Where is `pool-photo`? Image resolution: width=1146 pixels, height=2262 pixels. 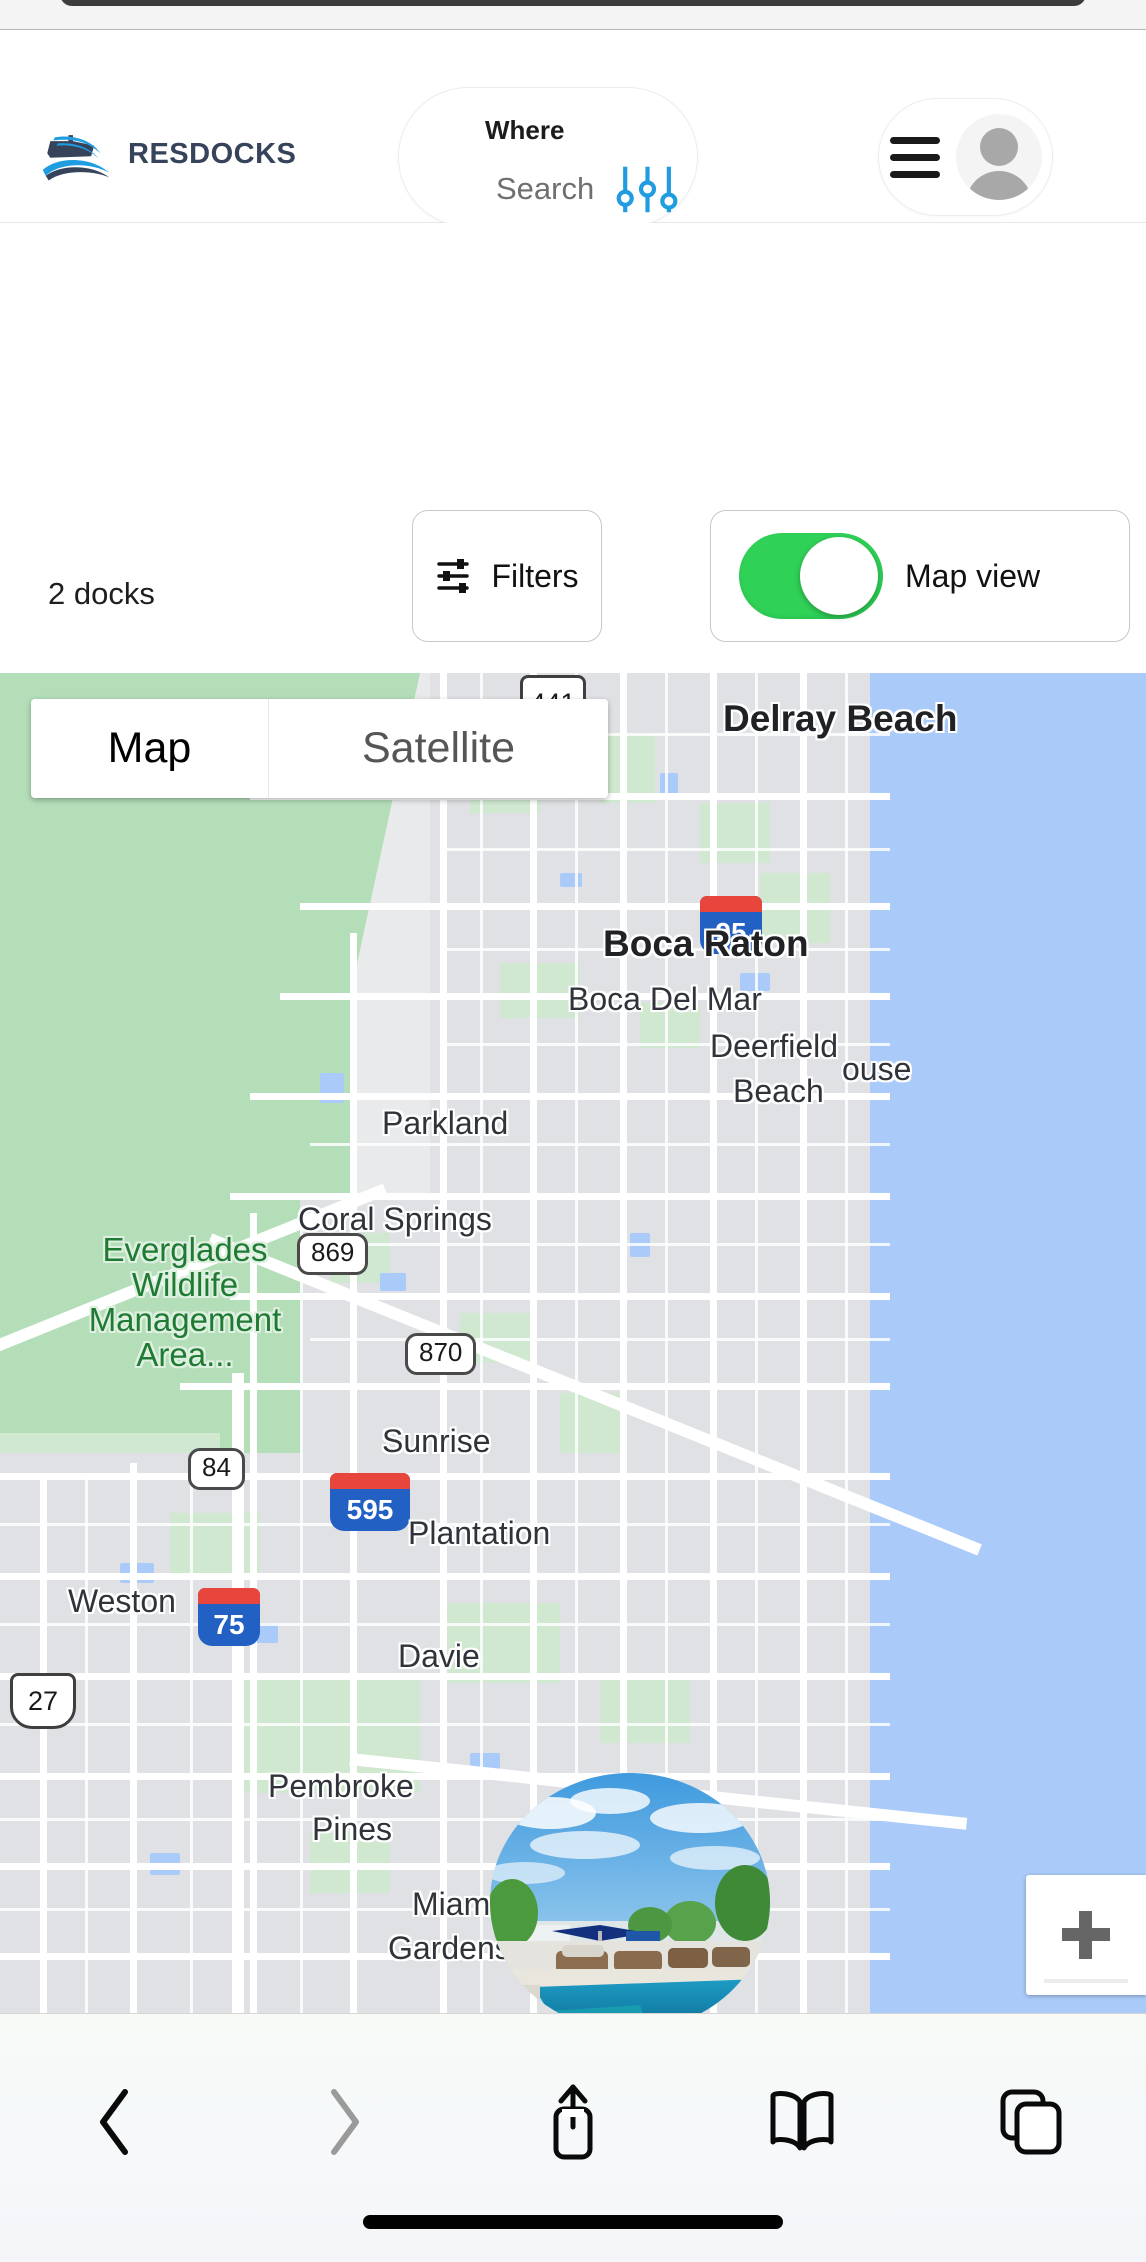
pool-photo is located at coordinates (630, 1893).